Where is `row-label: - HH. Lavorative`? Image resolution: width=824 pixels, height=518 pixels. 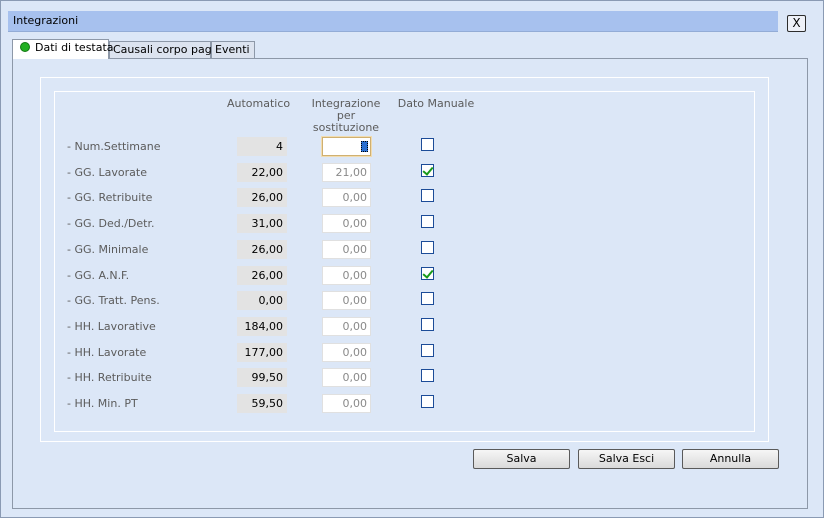 row-label: - HH. Lavorative is located at coordinates (111, 326).